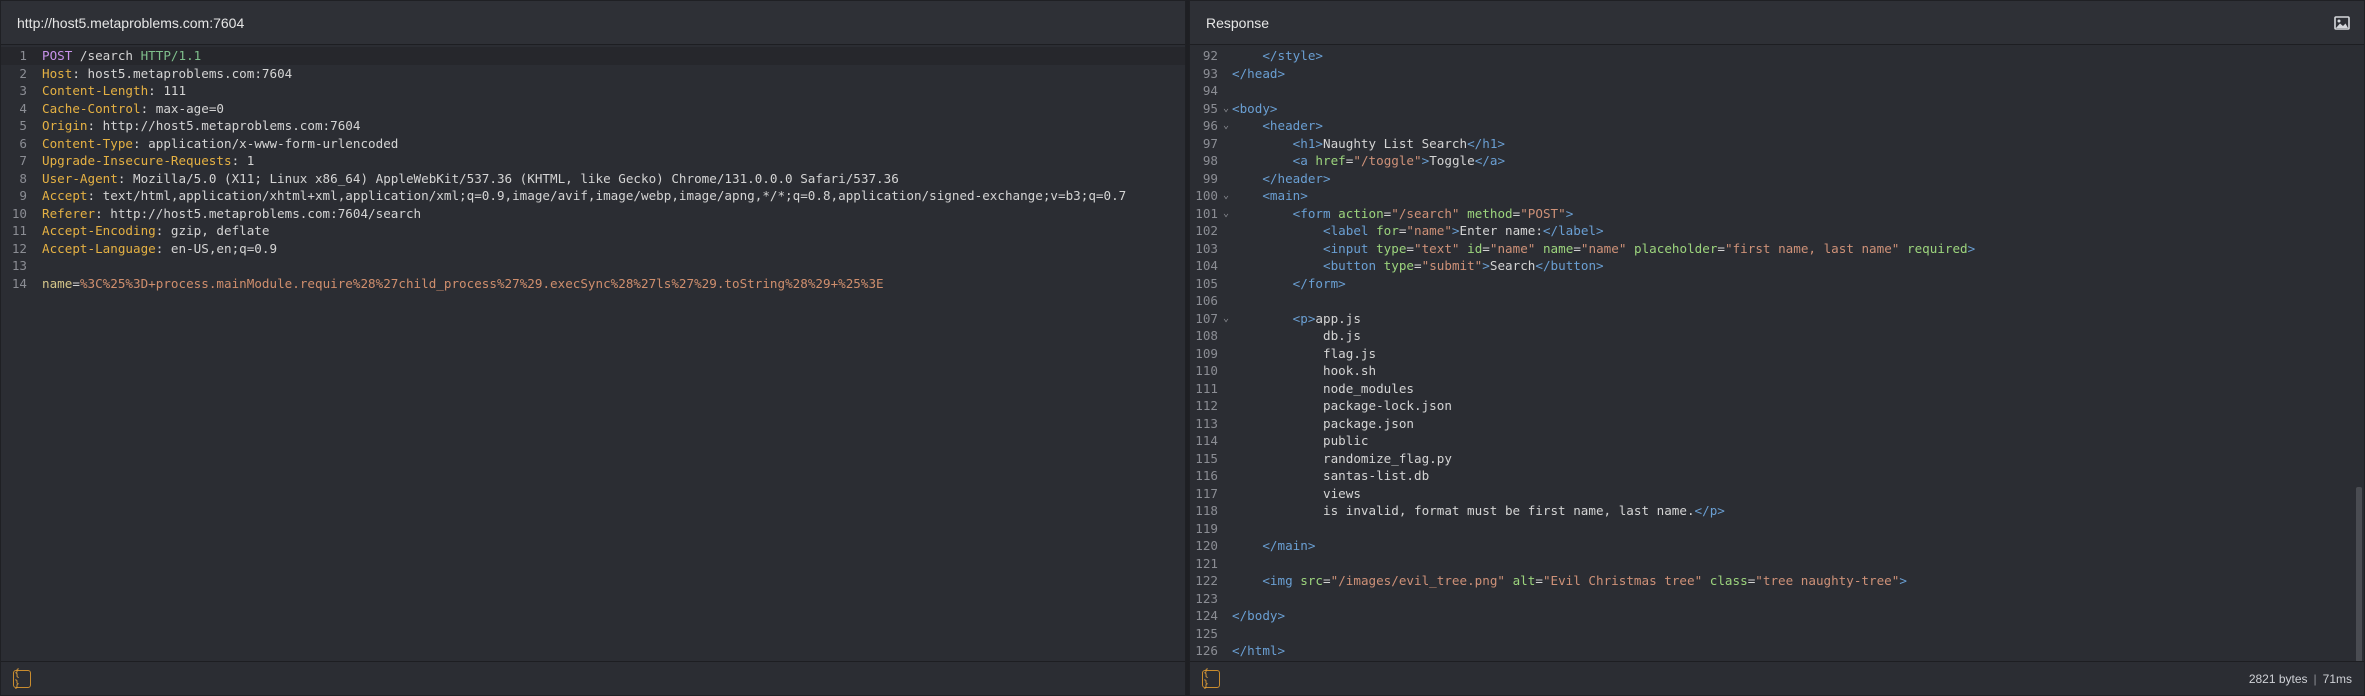  What do you see at coordinates (1206, 440) in the screenshot?
I see `line-number: 114` at bounding box center [1206, 440].